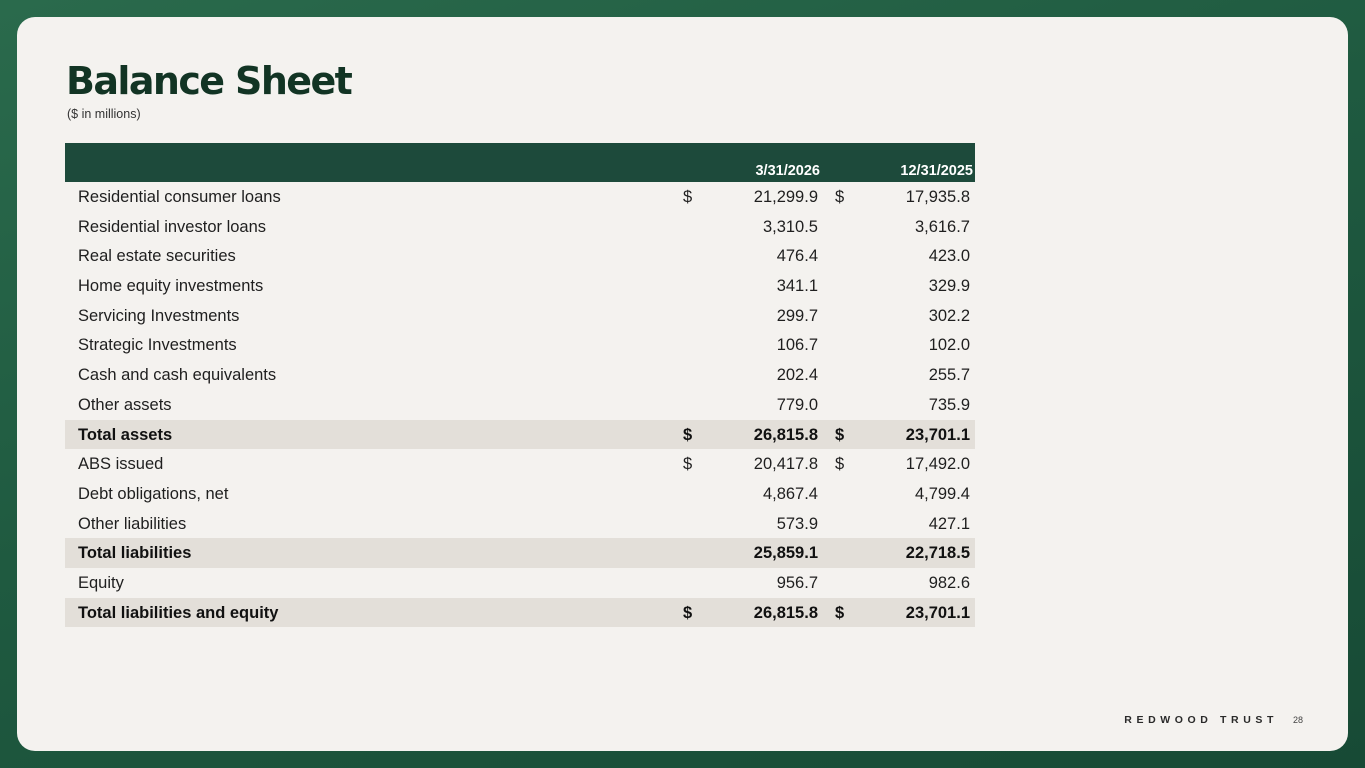 This screenshot has height=768, width=1365. What do you see at coordinates (949, 345) in the screenshot?
I see `value-prior: 102.0` at bounding box center [949, 345].